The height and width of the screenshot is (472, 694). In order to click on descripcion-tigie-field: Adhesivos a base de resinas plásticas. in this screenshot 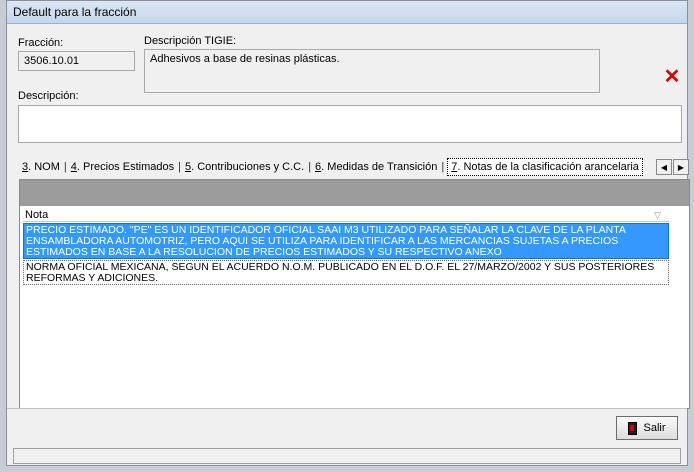, I will do `click(372, 71)`.